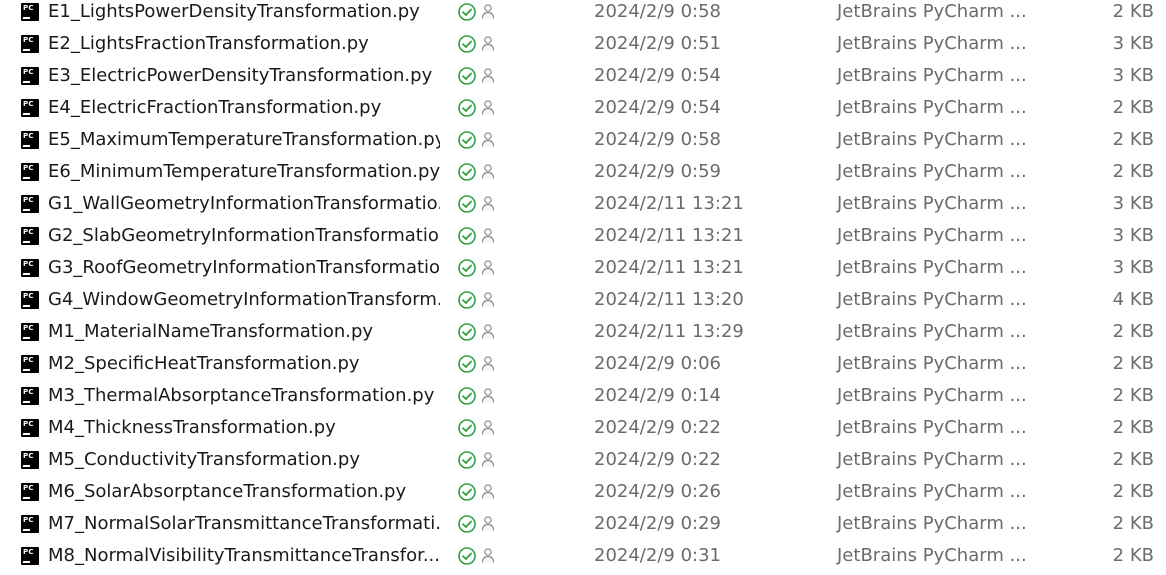 The image size is (1166, 575). Describe the element at coordinates (244, 332) in the screenshot. I see `file-name: M1_MaterialNameTransformation.py` at that location.